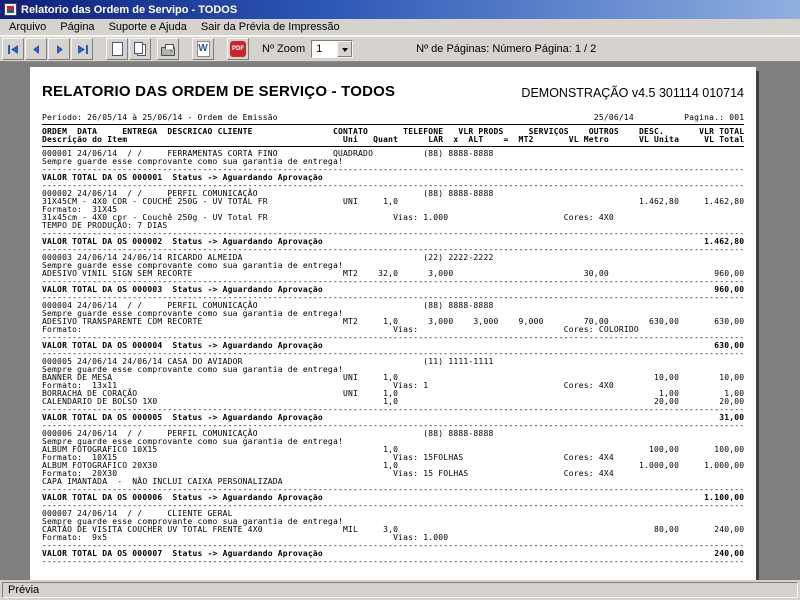 The image size is (800, 600). I want to click on zoom-value: 1, so click(319, 49).